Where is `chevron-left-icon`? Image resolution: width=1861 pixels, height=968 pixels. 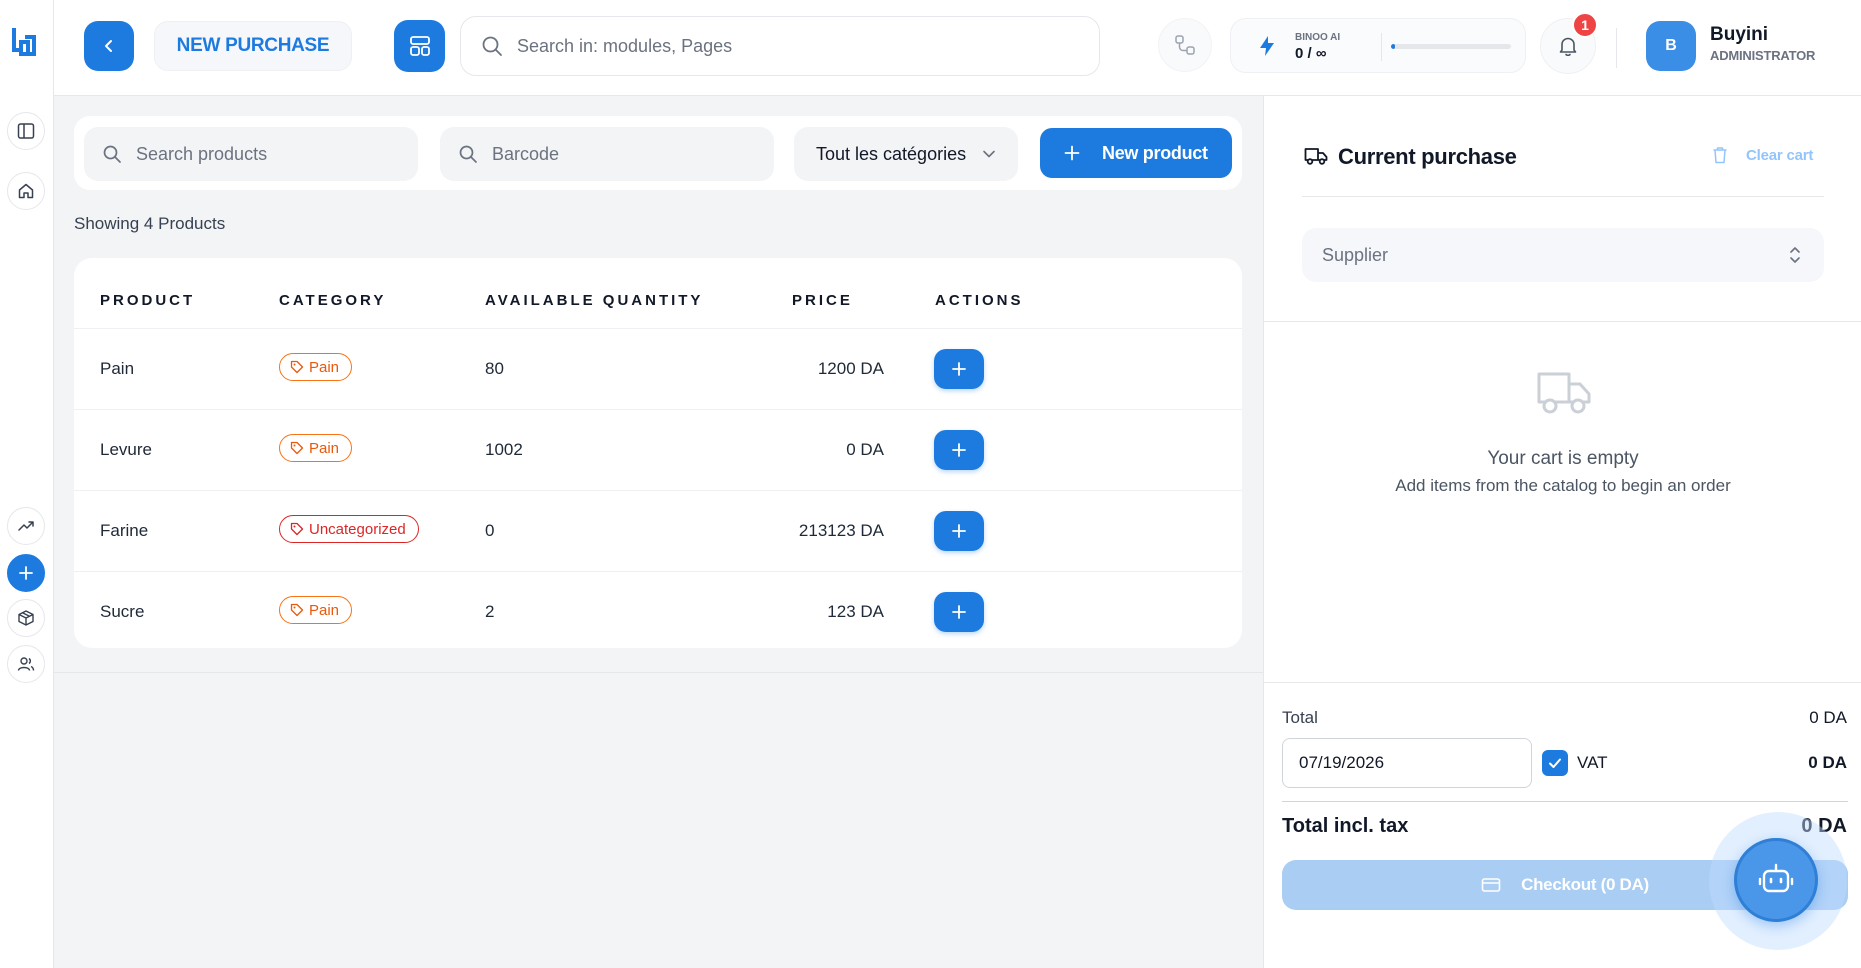 chevron-left-icon is located at coordinates (108, 46).